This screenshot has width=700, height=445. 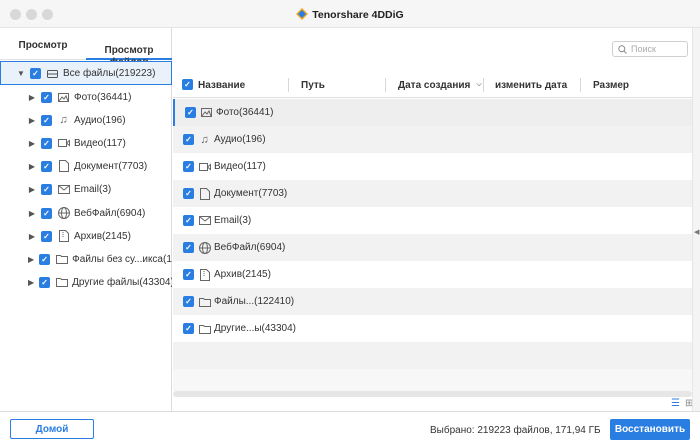 What do you see at coordinates (432, 301) in the screenshot?
I see `table-row: ✓ Файлы...(122410)` at bounding box center [432, 301].